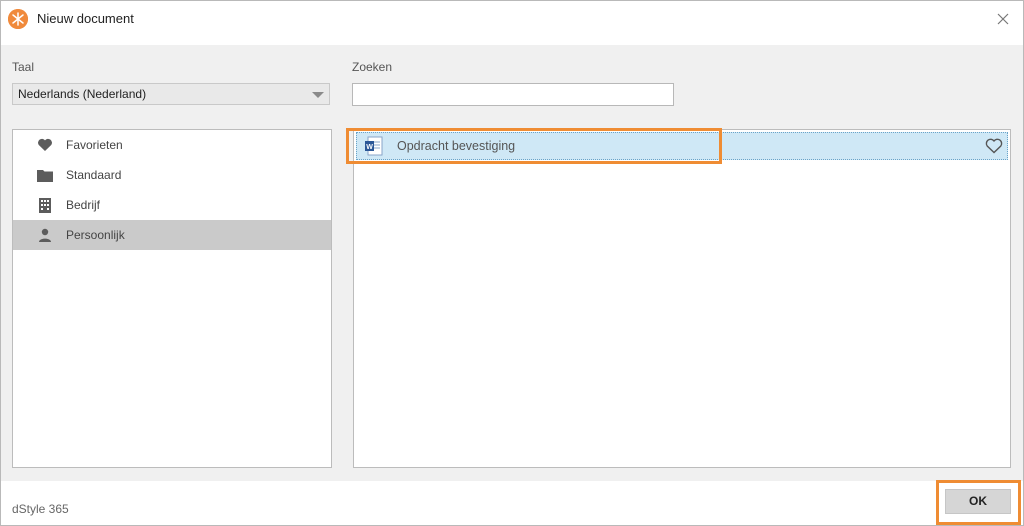 This screenshot has width=1024, height=526. Describe the element at coordinates (172, 235) in the screenshot. I see `category-item-persoonlijk: Persoonlijk` at that location.